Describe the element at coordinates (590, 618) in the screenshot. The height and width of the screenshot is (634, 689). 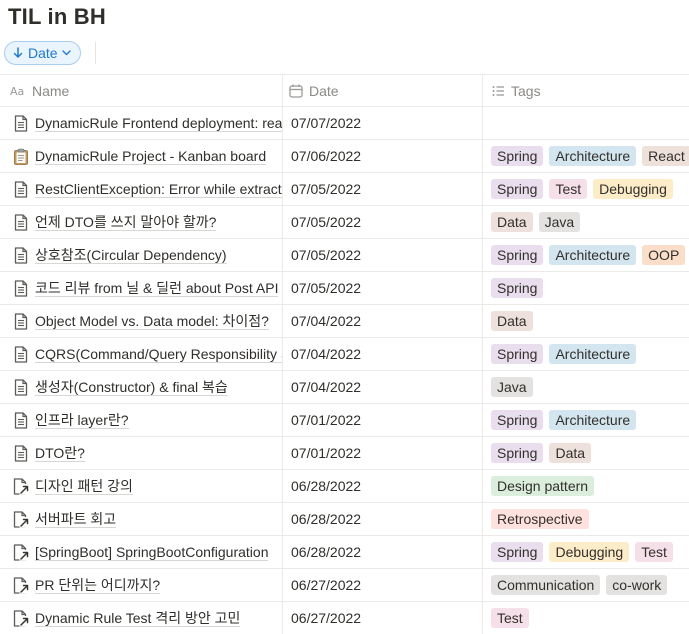
I see `tags-cell: Test` at that location.